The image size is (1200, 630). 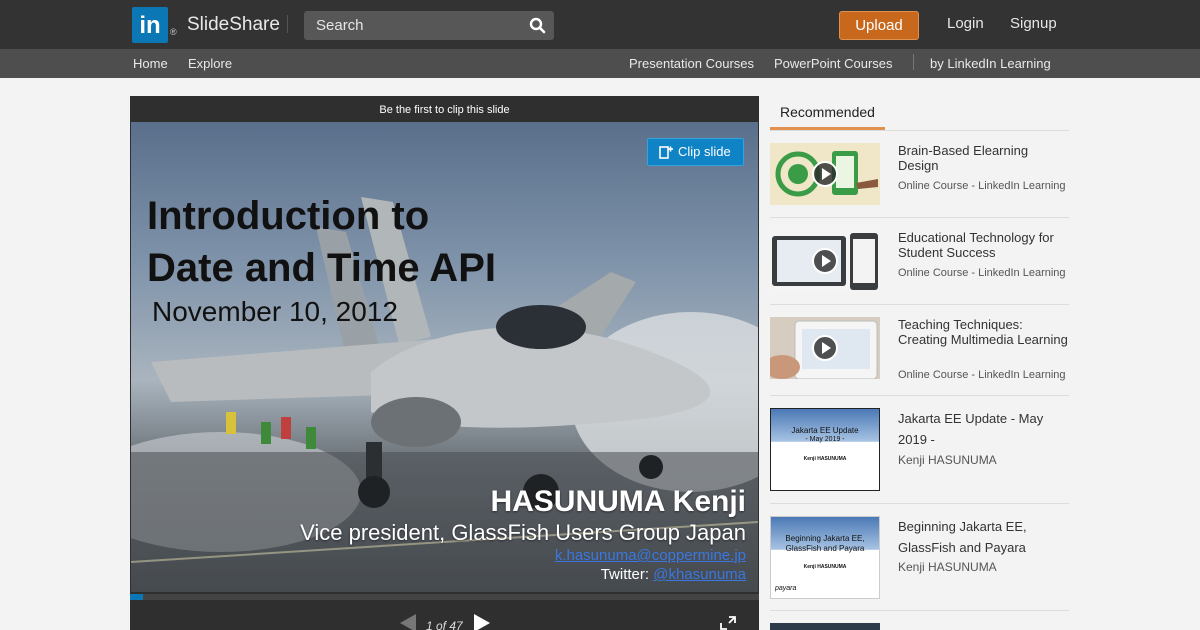 I want to click on slide-title-line1: Introduction to, so click(x=288, y=216).